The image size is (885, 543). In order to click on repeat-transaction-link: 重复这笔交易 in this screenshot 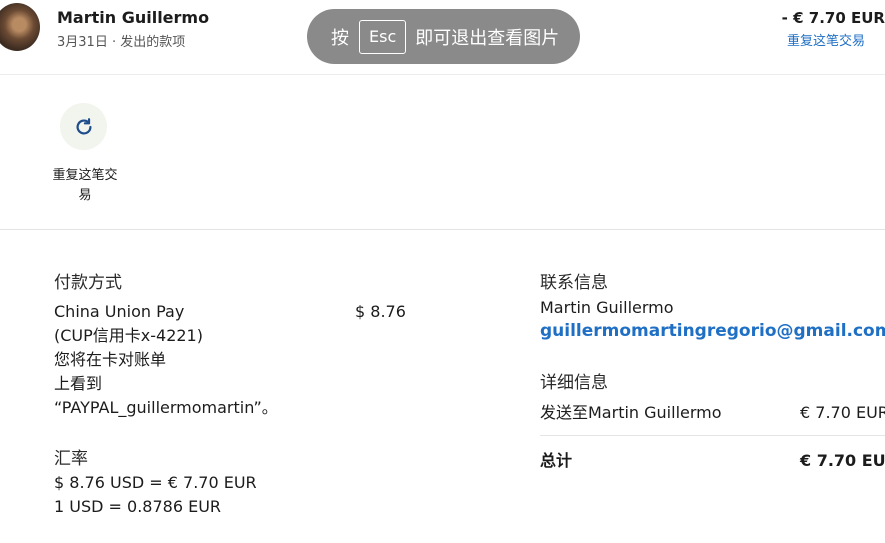, I will do `click(826, 39)`.